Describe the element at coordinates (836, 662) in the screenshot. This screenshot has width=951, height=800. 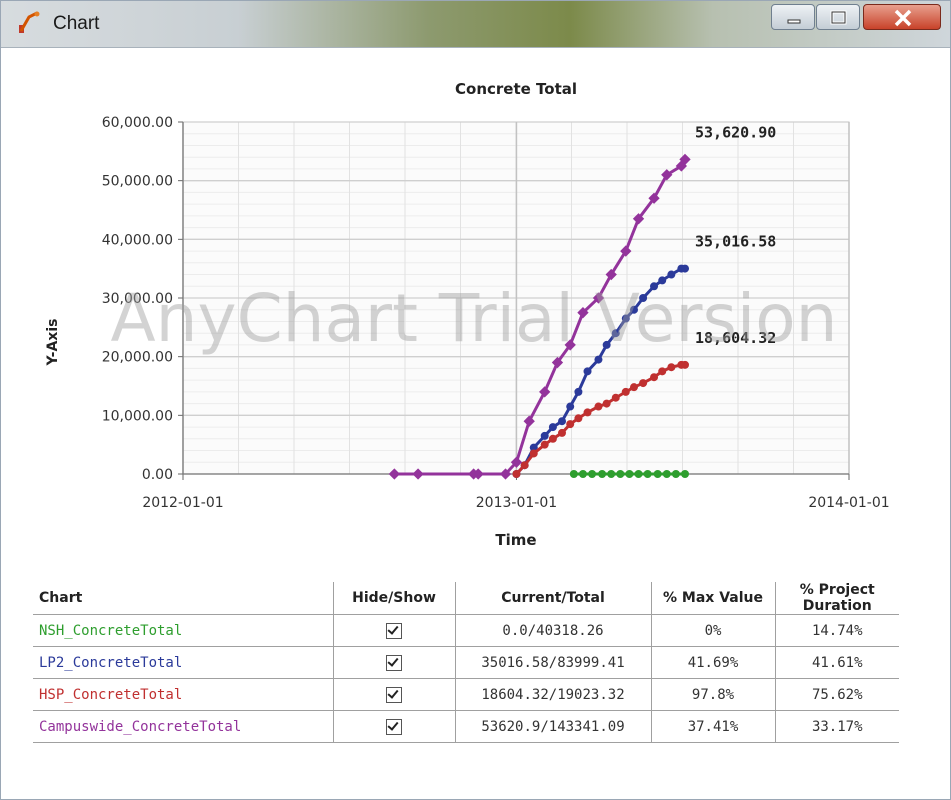
I see `project-duration-cell: 41.61%` at that location.